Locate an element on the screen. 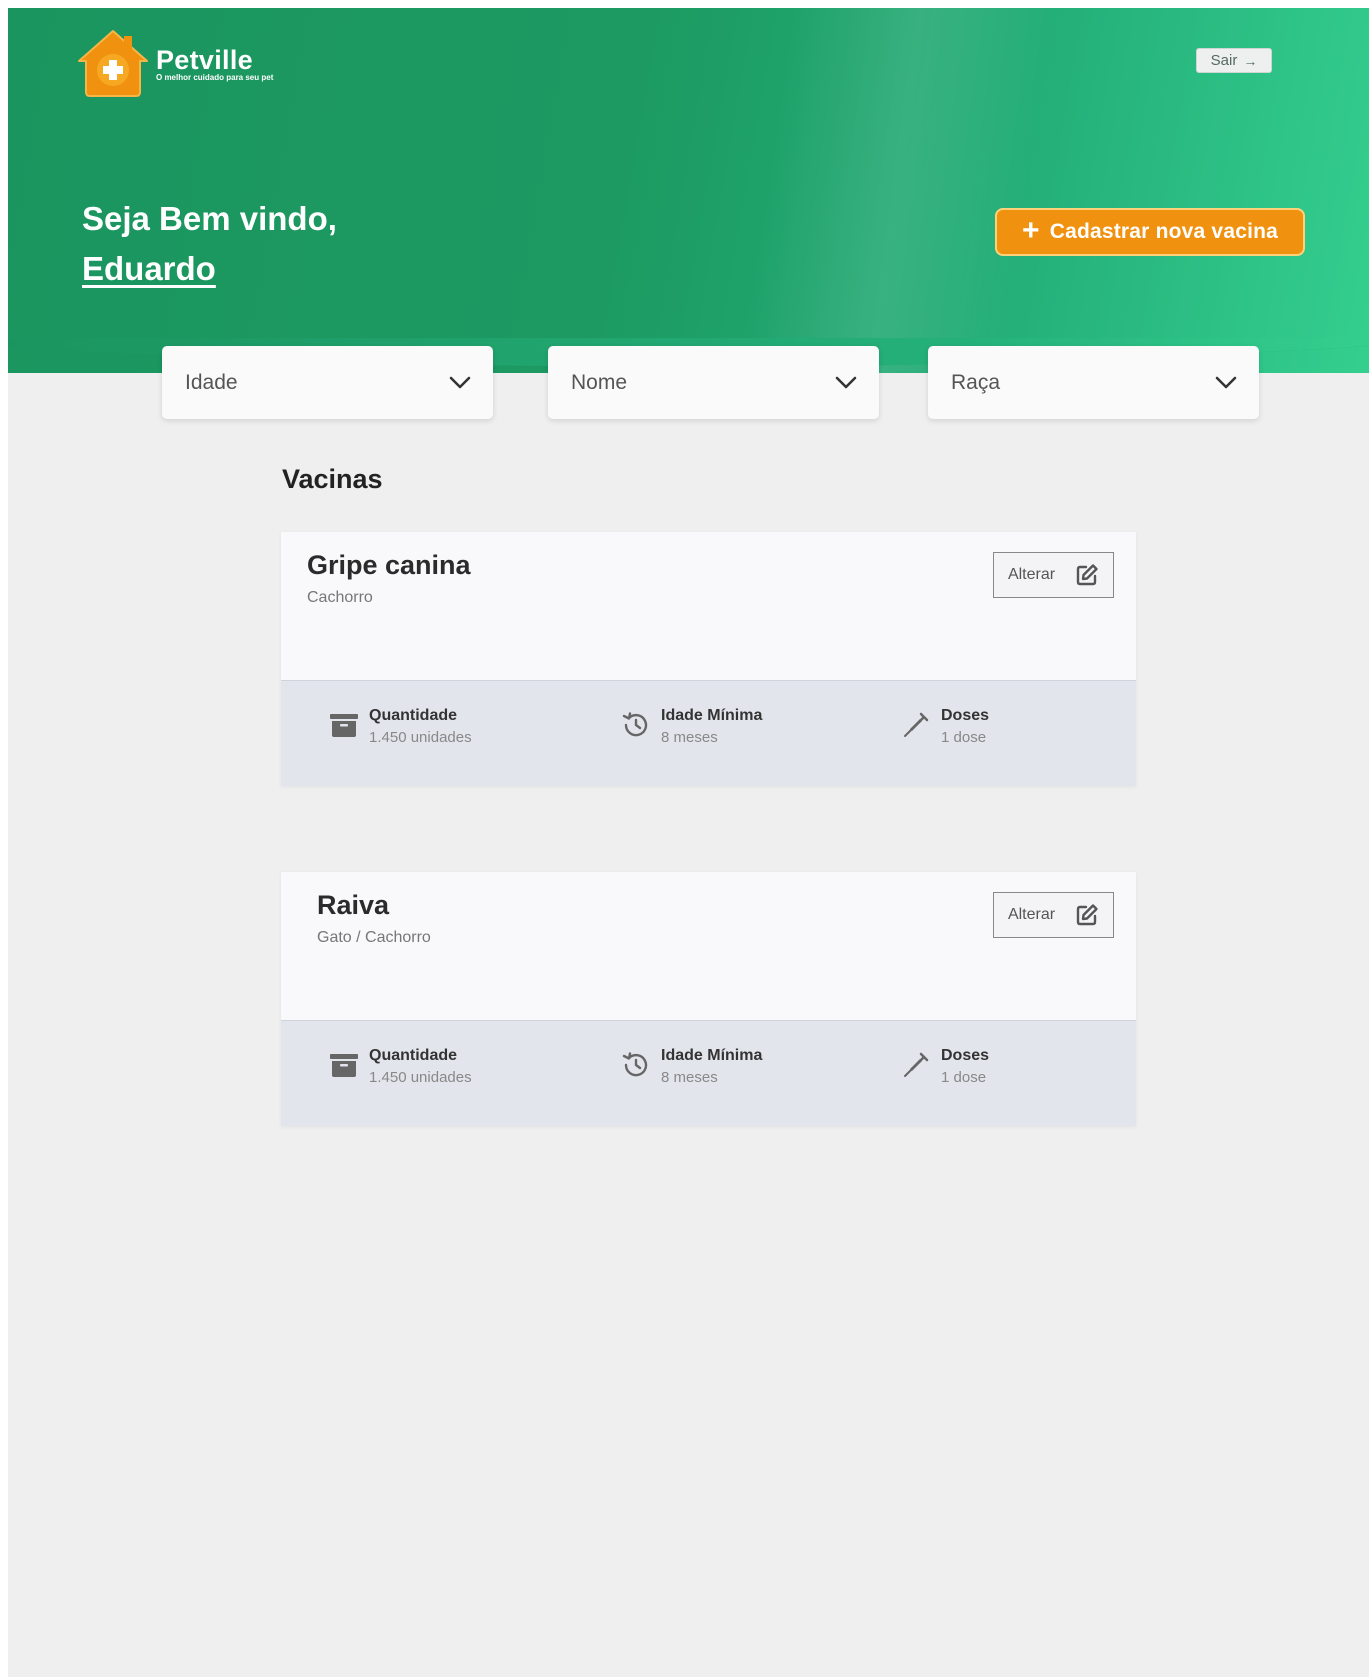 Image resolution: width=1369 pixels, height=1677 pixels. brand-logo: Petville O melhor cuidado para seu pet is located at coordinates (174, 64).